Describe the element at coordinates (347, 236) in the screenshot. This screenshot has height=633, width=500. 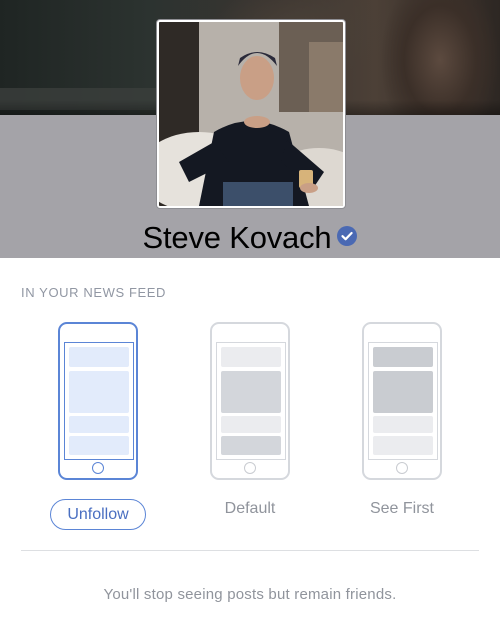
I see `verified-checkmark-icon` at that location.